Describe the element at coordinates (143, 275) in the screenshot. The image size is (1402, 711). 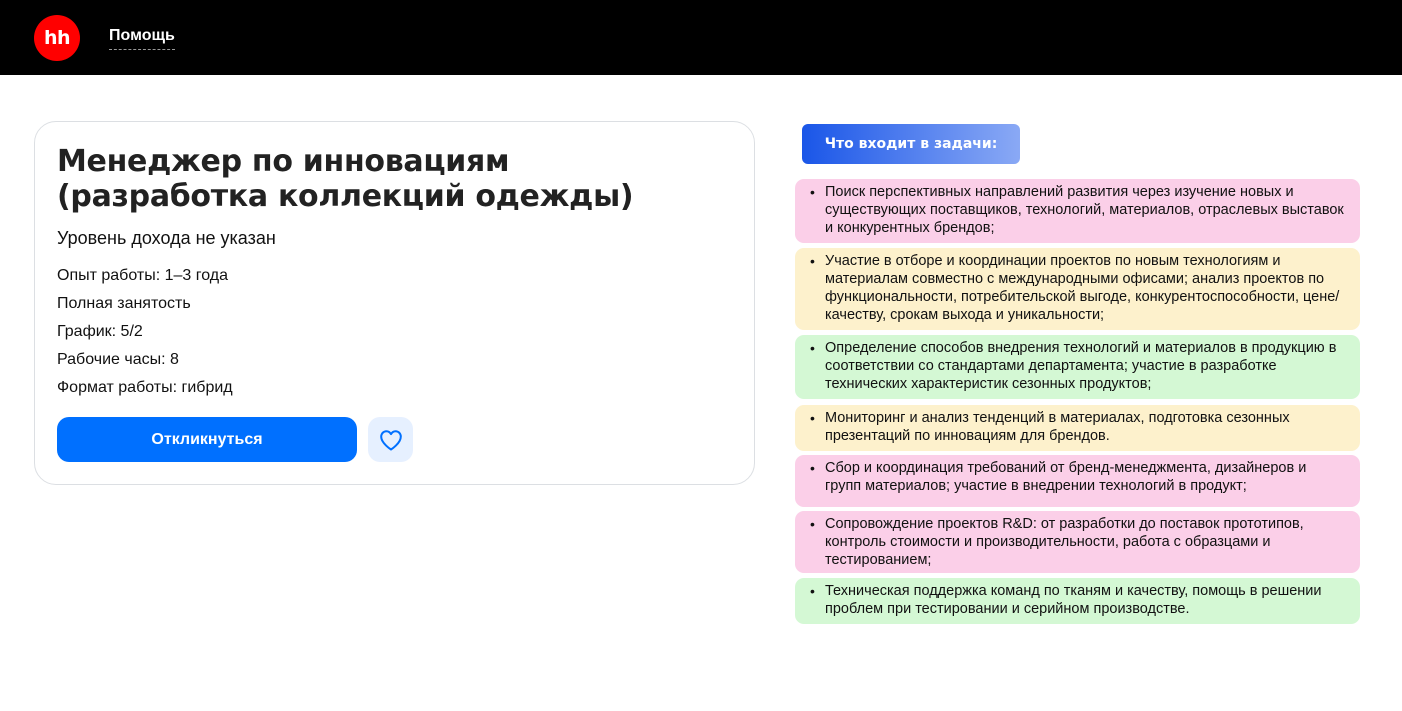
I see `detail-experience: Опыт работы: 1–3 года` at that location.